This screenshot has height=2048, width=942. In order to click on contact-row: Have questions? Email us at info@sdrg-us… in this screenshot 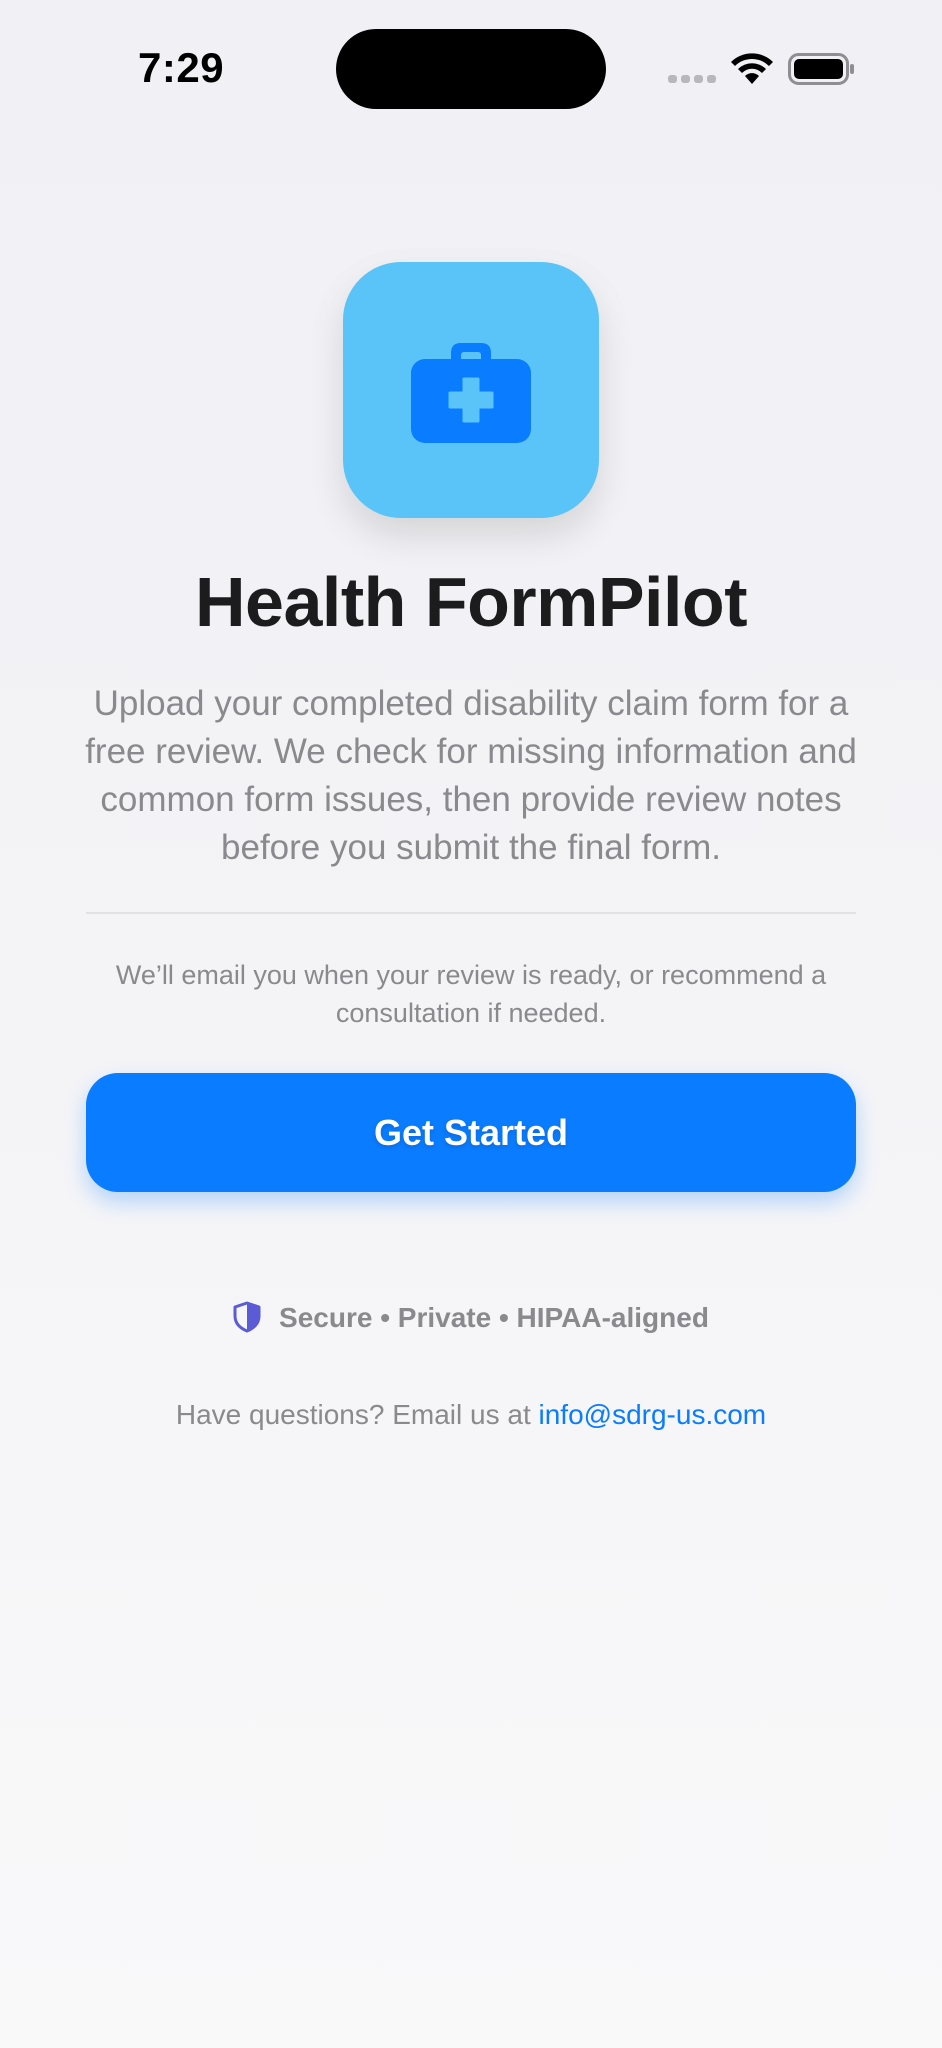, I will do `click(471, 1415)`.